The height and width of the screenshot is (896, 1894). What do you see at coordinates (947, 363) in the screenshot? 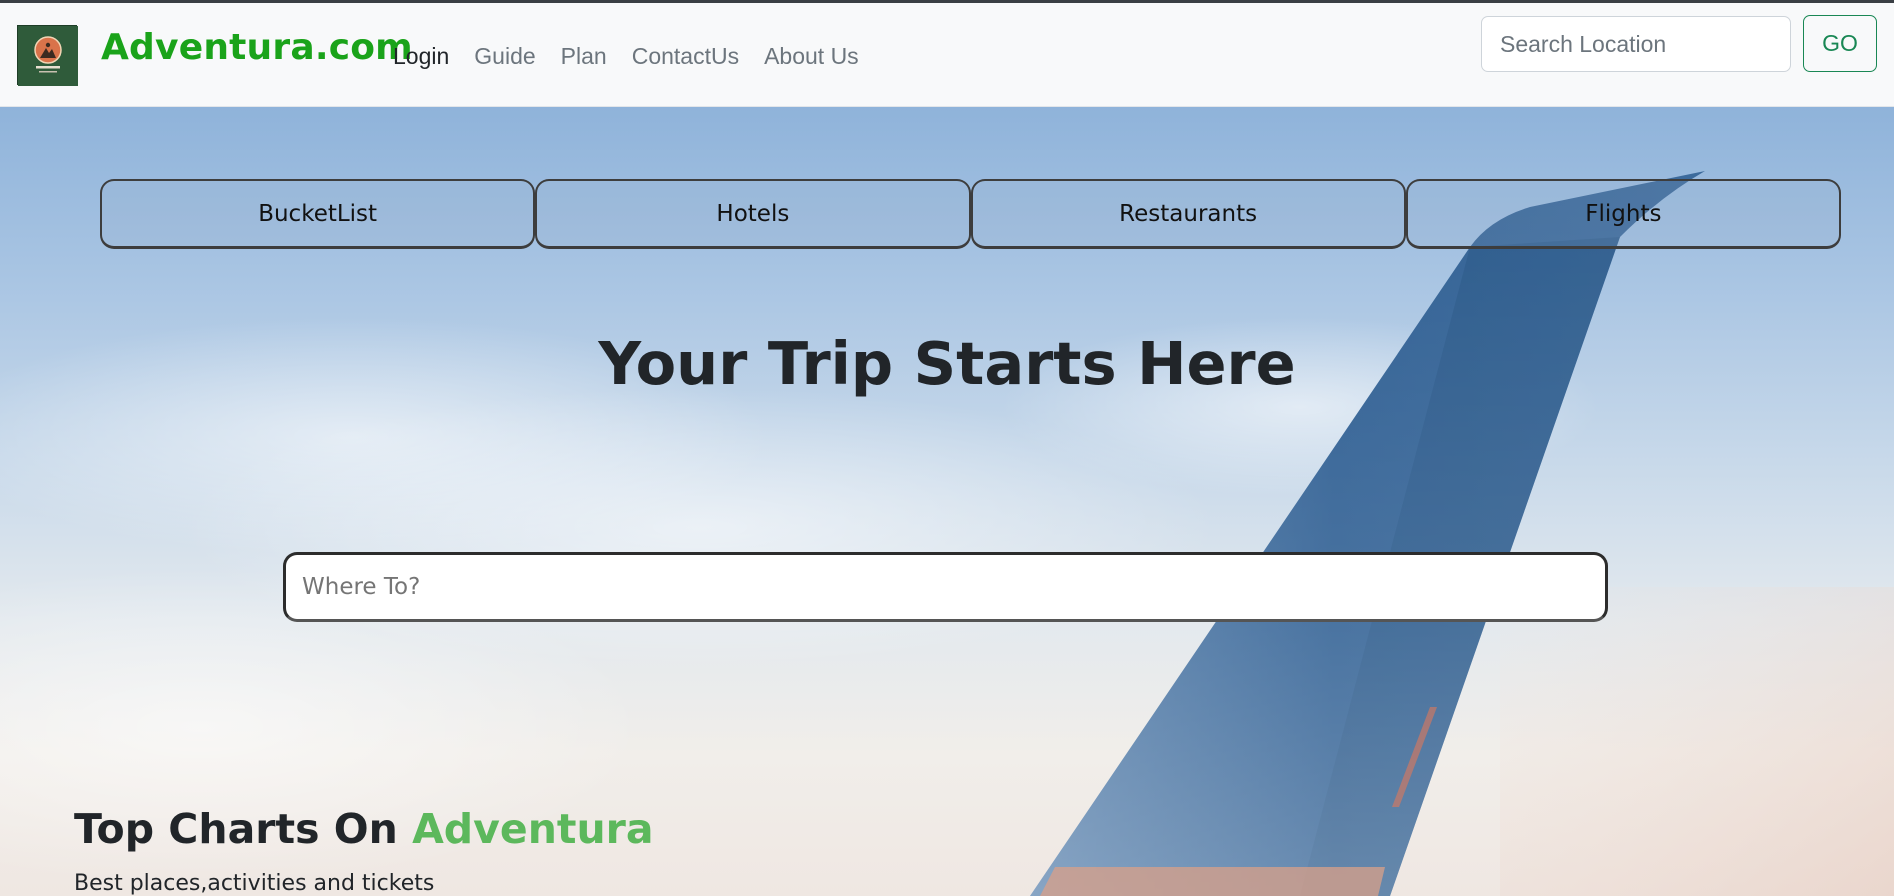
I see `hero-title: Your Trip Starts Here` at bounding box center [947, 363].